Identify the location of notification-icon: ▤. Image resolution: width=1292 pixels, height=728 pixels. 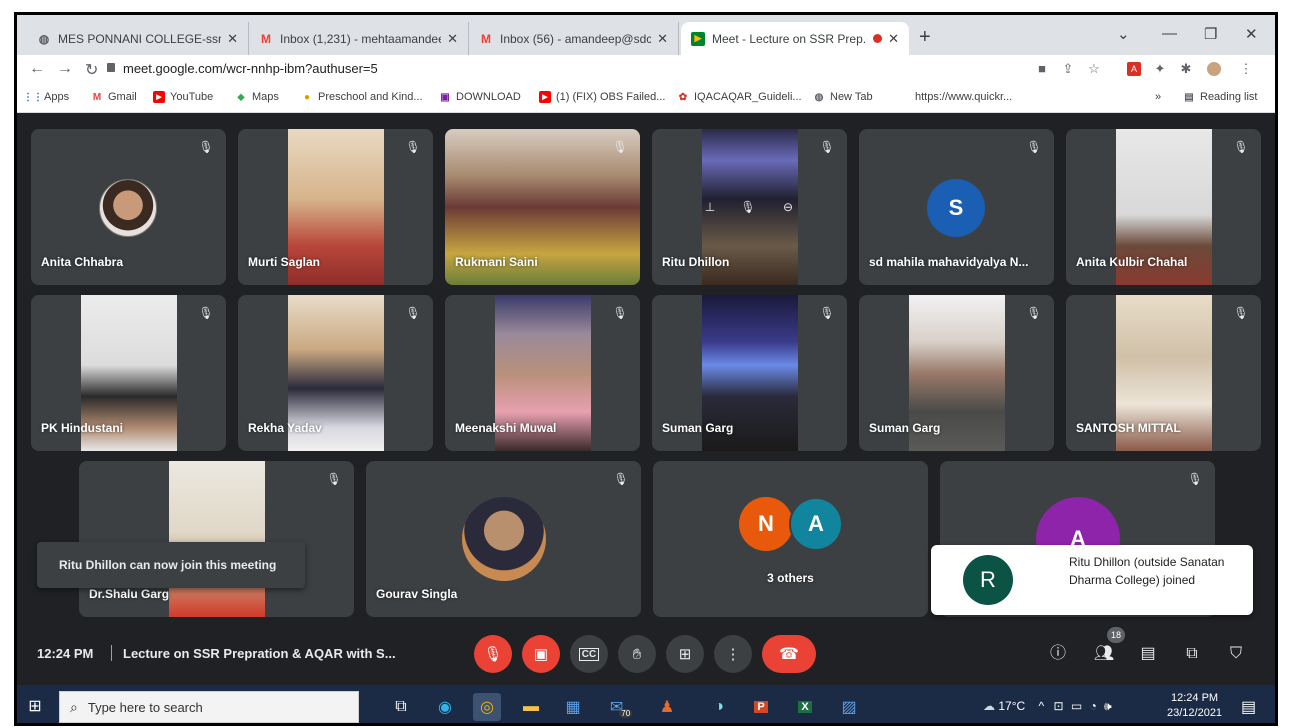
(1249, 707).